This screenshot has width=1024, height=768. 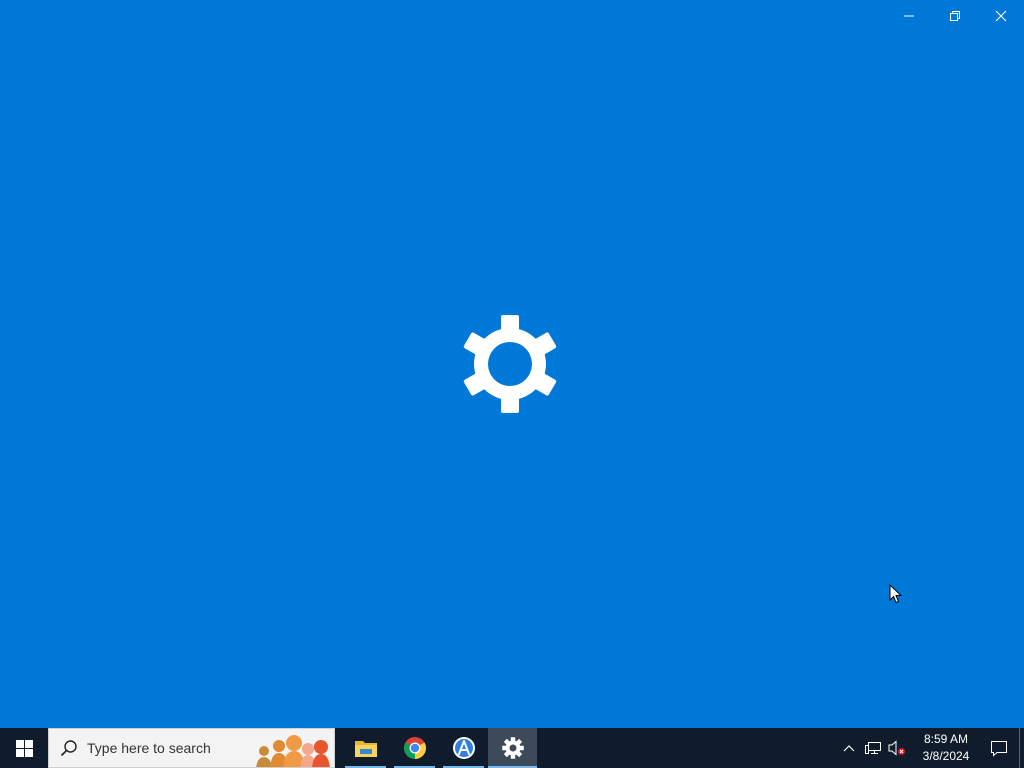 I want to click on action-center-button, so click(x=999, y=748).